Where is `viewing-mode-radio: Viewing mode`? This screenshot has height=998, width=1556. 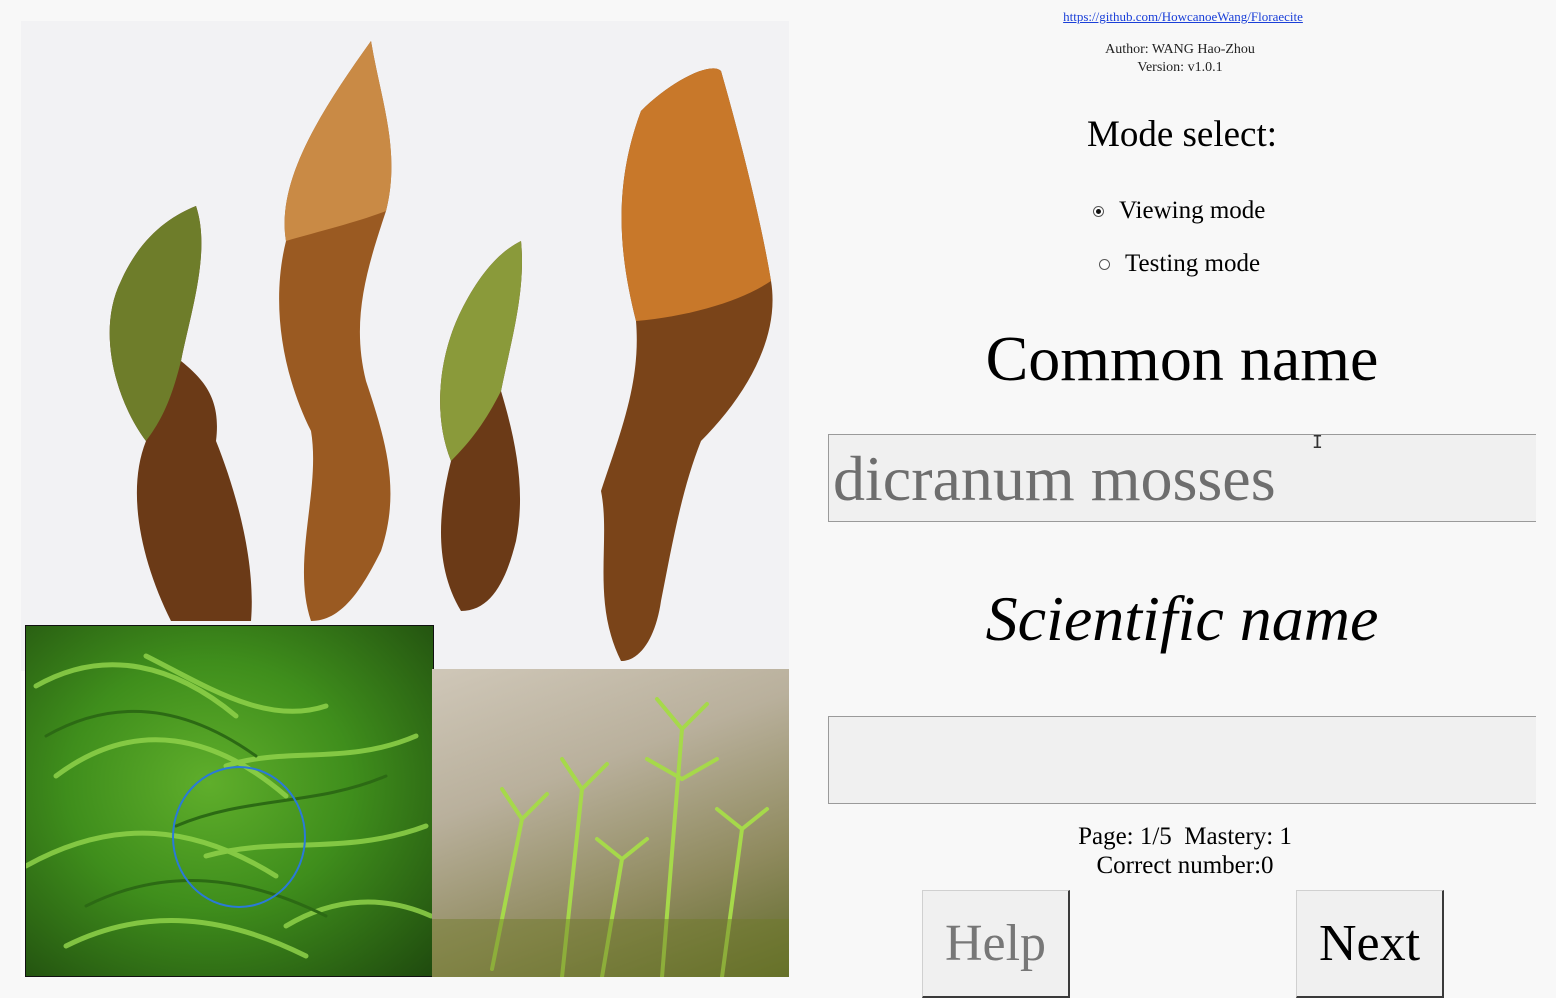
viewing-mode-radio: Viewing mode is located at coordinates (1179, 211).